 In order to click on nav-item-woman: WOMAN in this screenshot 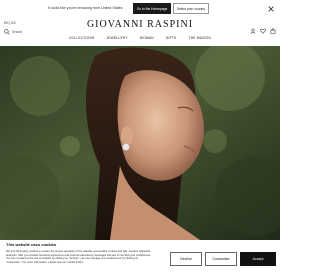, I will do `click(147, 38)`.